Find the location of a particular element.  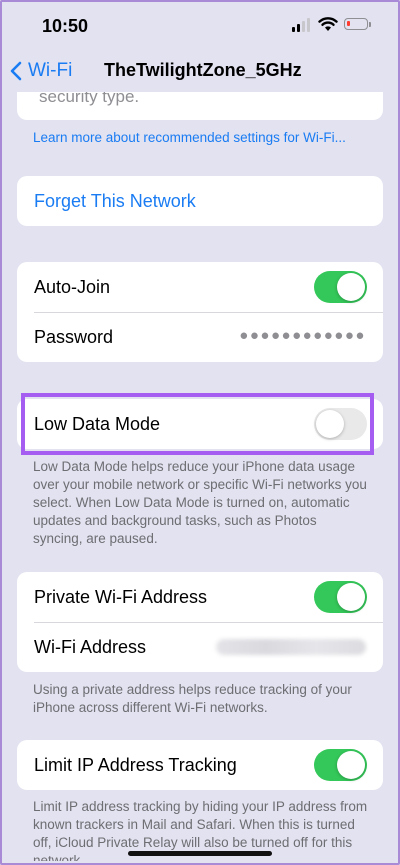

cellular-signal-icon is located at coordinates (302, 25).